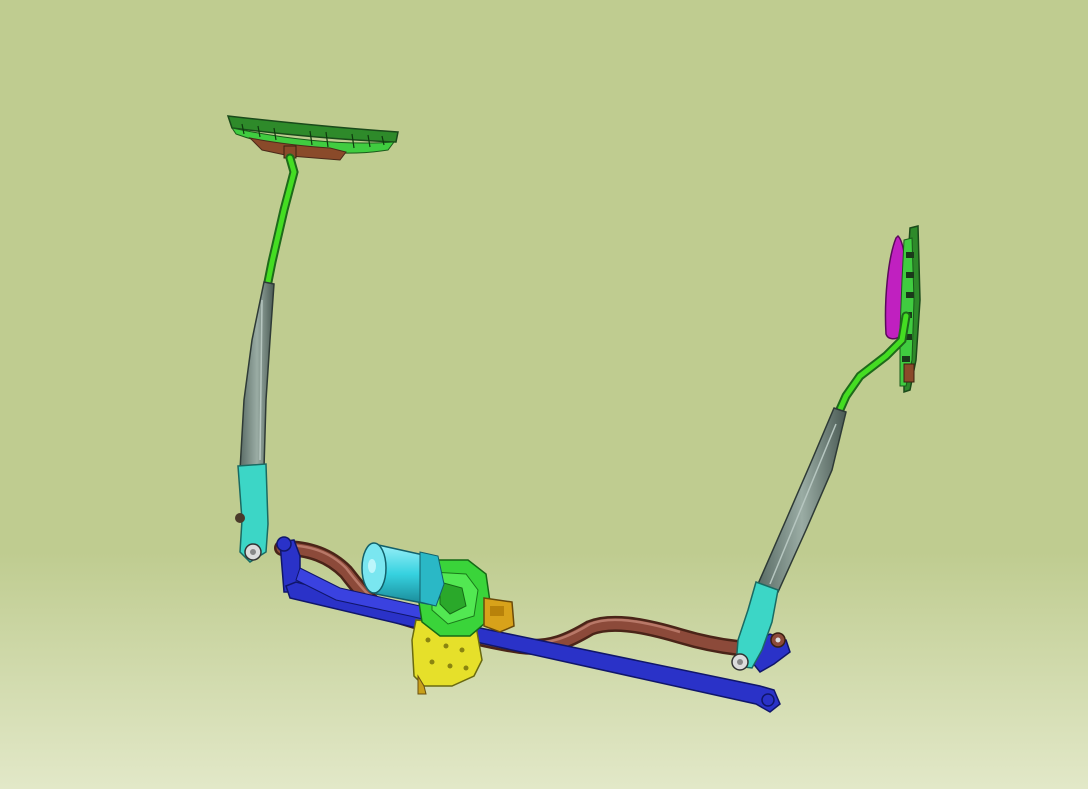 The height and width of the screenshot is (789, 1088). Describe the element at coordinates (253, 552) in the screenshot. I see `left-pivot-center` at that location.